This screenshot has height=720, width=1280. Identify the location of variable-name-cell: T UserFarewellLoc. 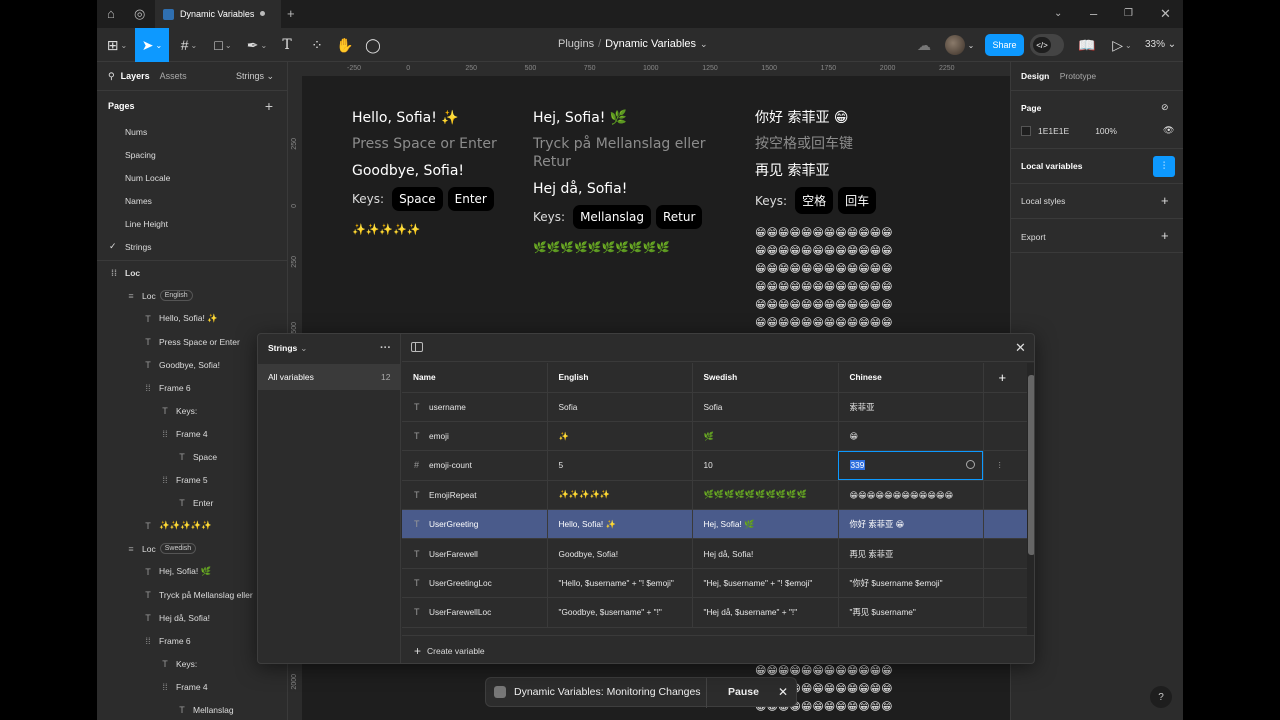
(475, 612).